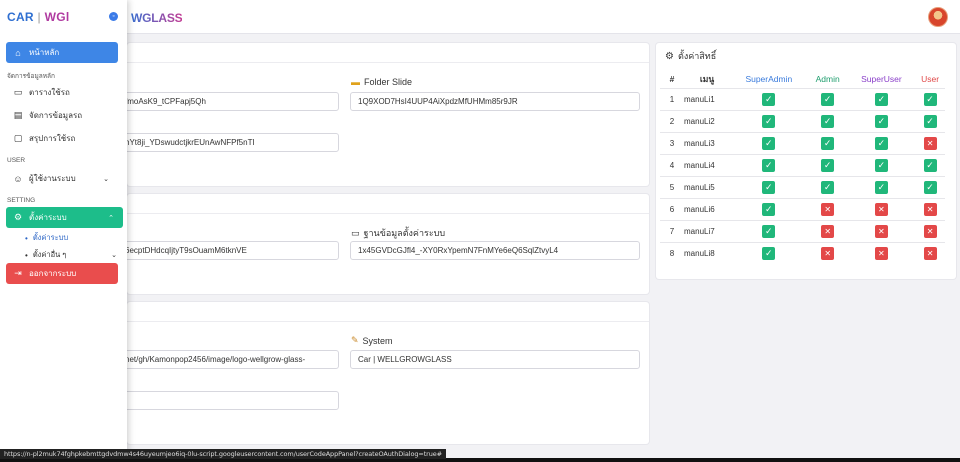 This screenshot has height=462, width=960. What do you see at coordinates (157, 18) in the screenshot?
I see `header-brand: WGLASS` at bounding box center [157, 18].